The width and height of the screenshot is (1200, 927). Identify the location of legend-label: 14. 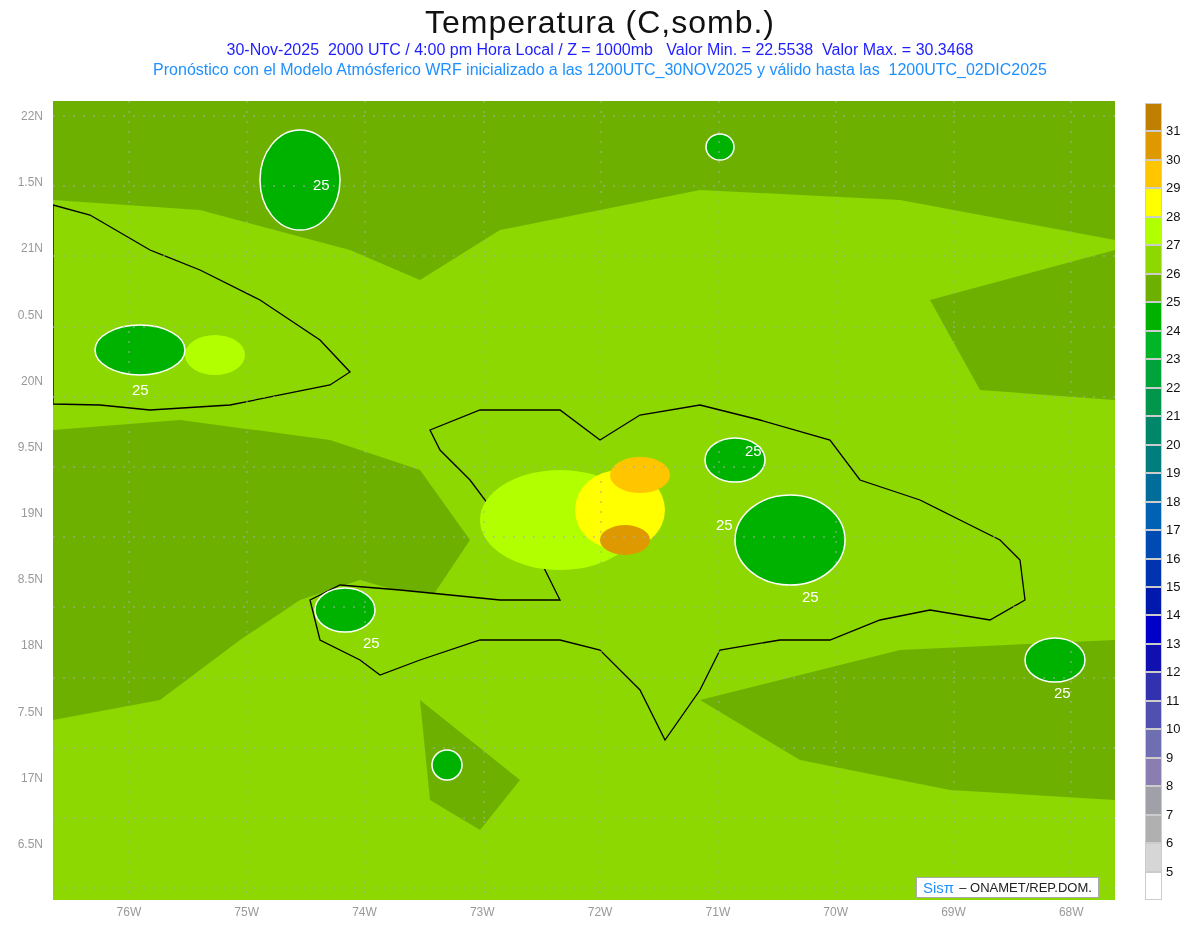
(1173, 615).